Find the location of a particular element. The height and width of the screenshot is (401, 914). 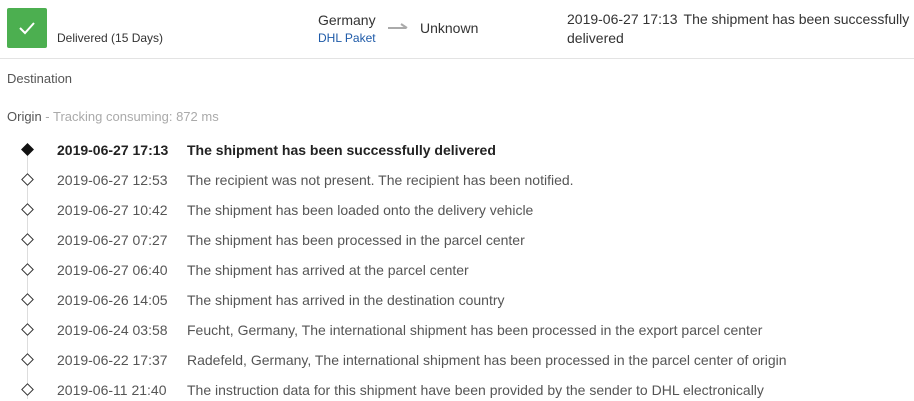

event-time: 2019-06-22 17:37 is located at coordinates (112, 360).